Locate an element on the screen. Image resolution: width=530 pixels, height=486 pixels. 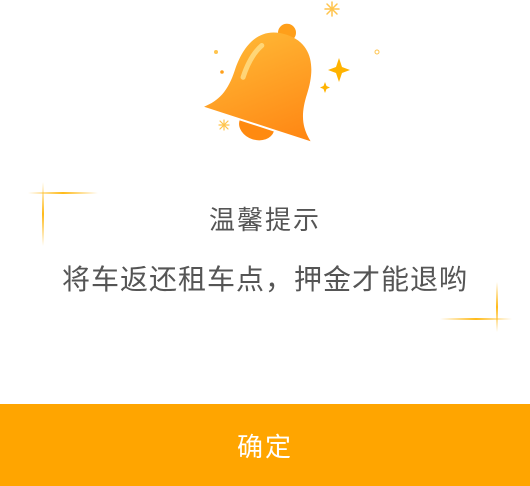
dialog-title: 温馨提示 is located at coordinates (264, 221).